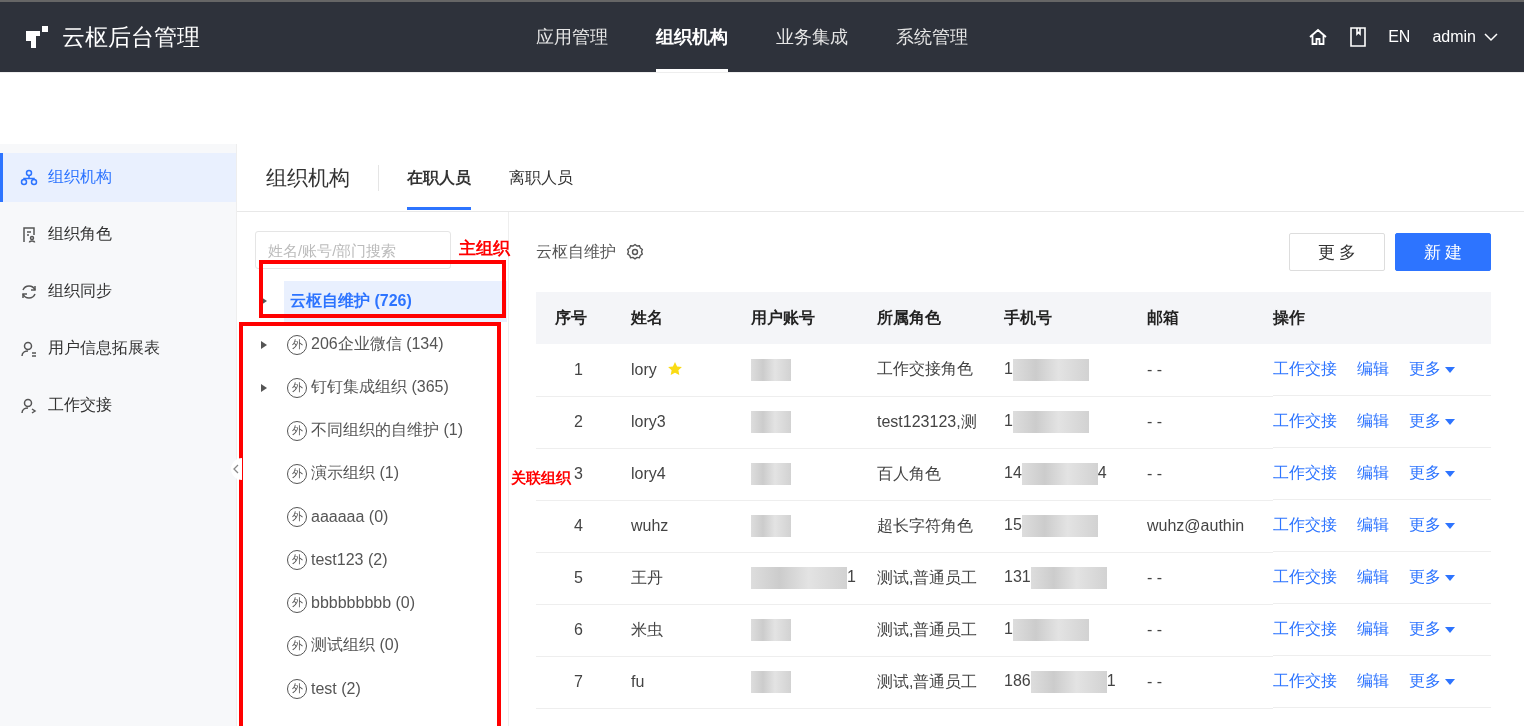 The image size is (1524, 726). I want to click on sidebar-item: 工作交接, so click(118, 405).